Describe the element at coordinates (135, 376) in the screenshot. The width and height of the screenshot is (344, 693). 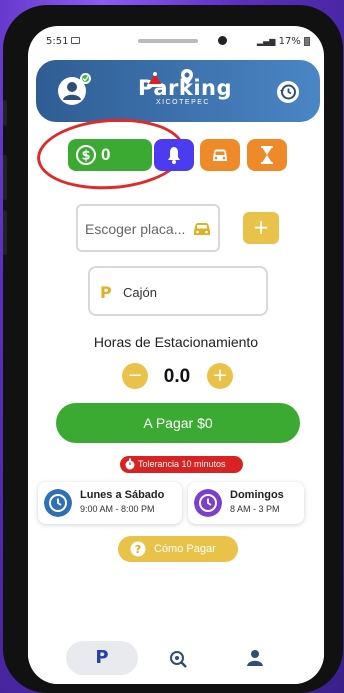
I see `decrease-hours-button: −` at that location.